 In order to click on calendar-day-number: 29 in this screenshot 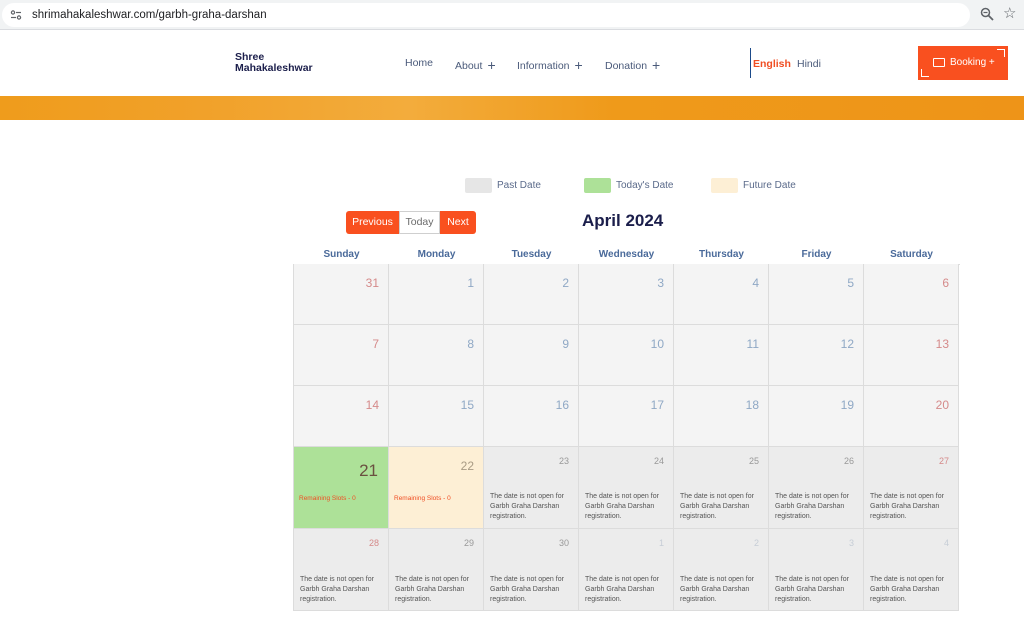, I will do `click(468, 543)`.